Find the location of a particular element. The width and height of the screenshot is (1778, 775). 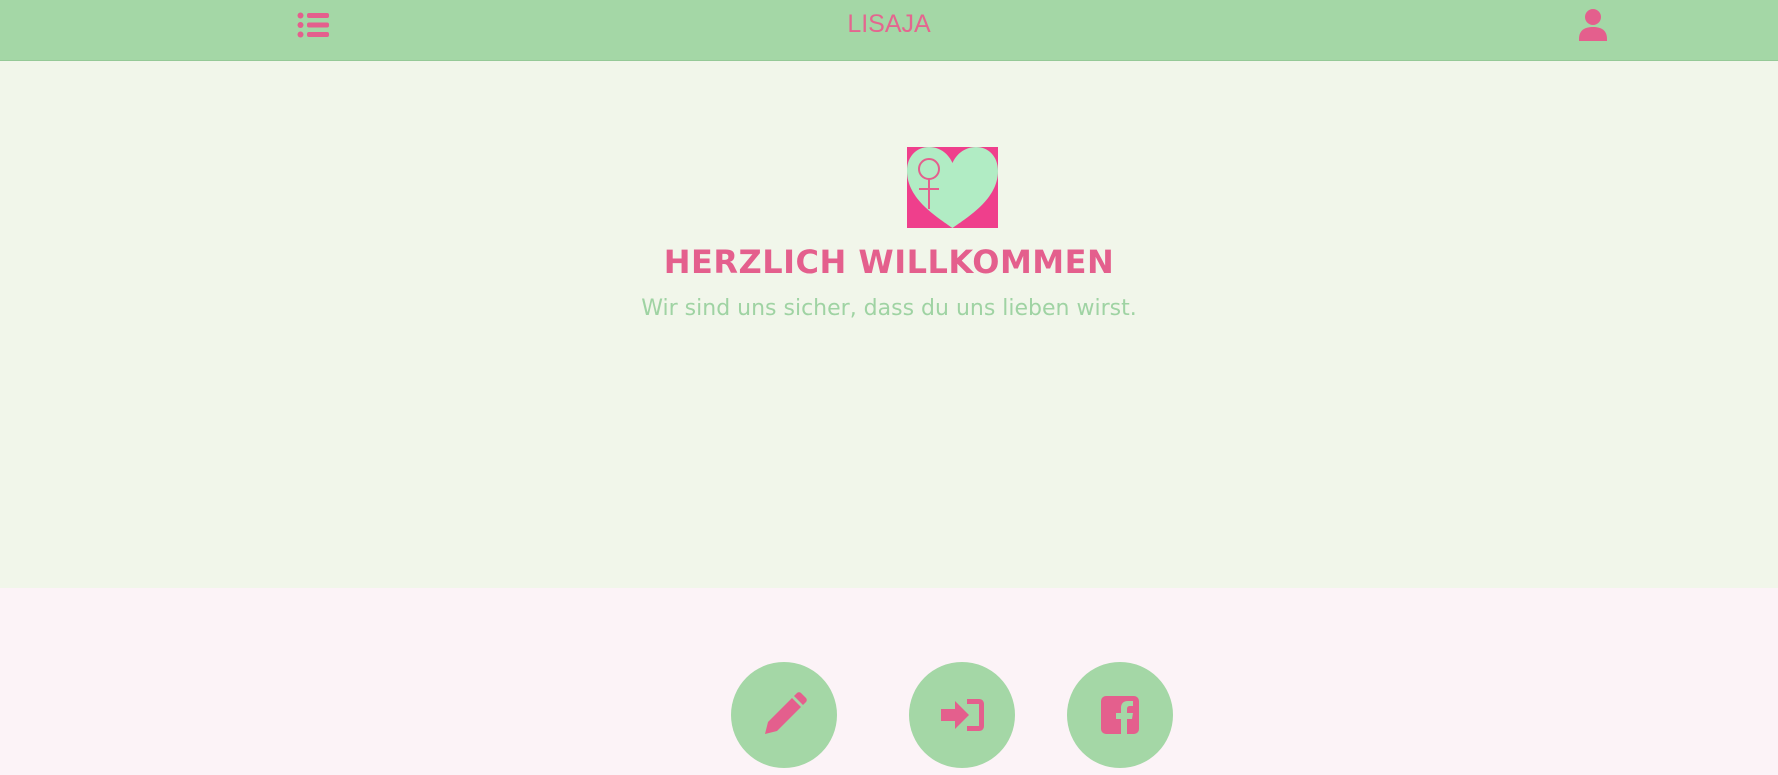

brand-link: LISAJA is located at coordinates (888, 24).